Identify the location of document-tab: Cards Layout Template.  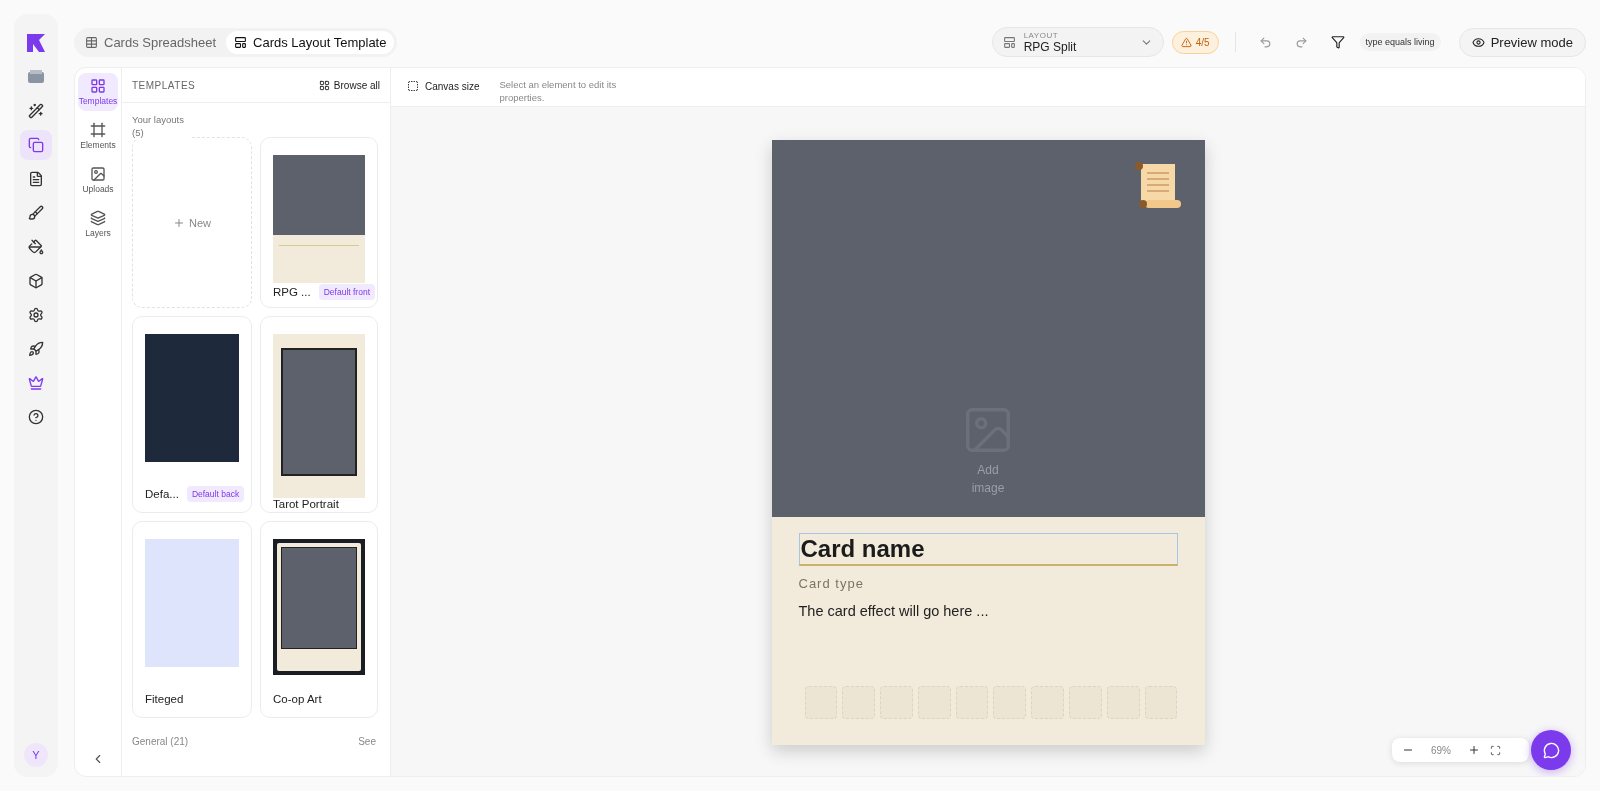
(310, 42).